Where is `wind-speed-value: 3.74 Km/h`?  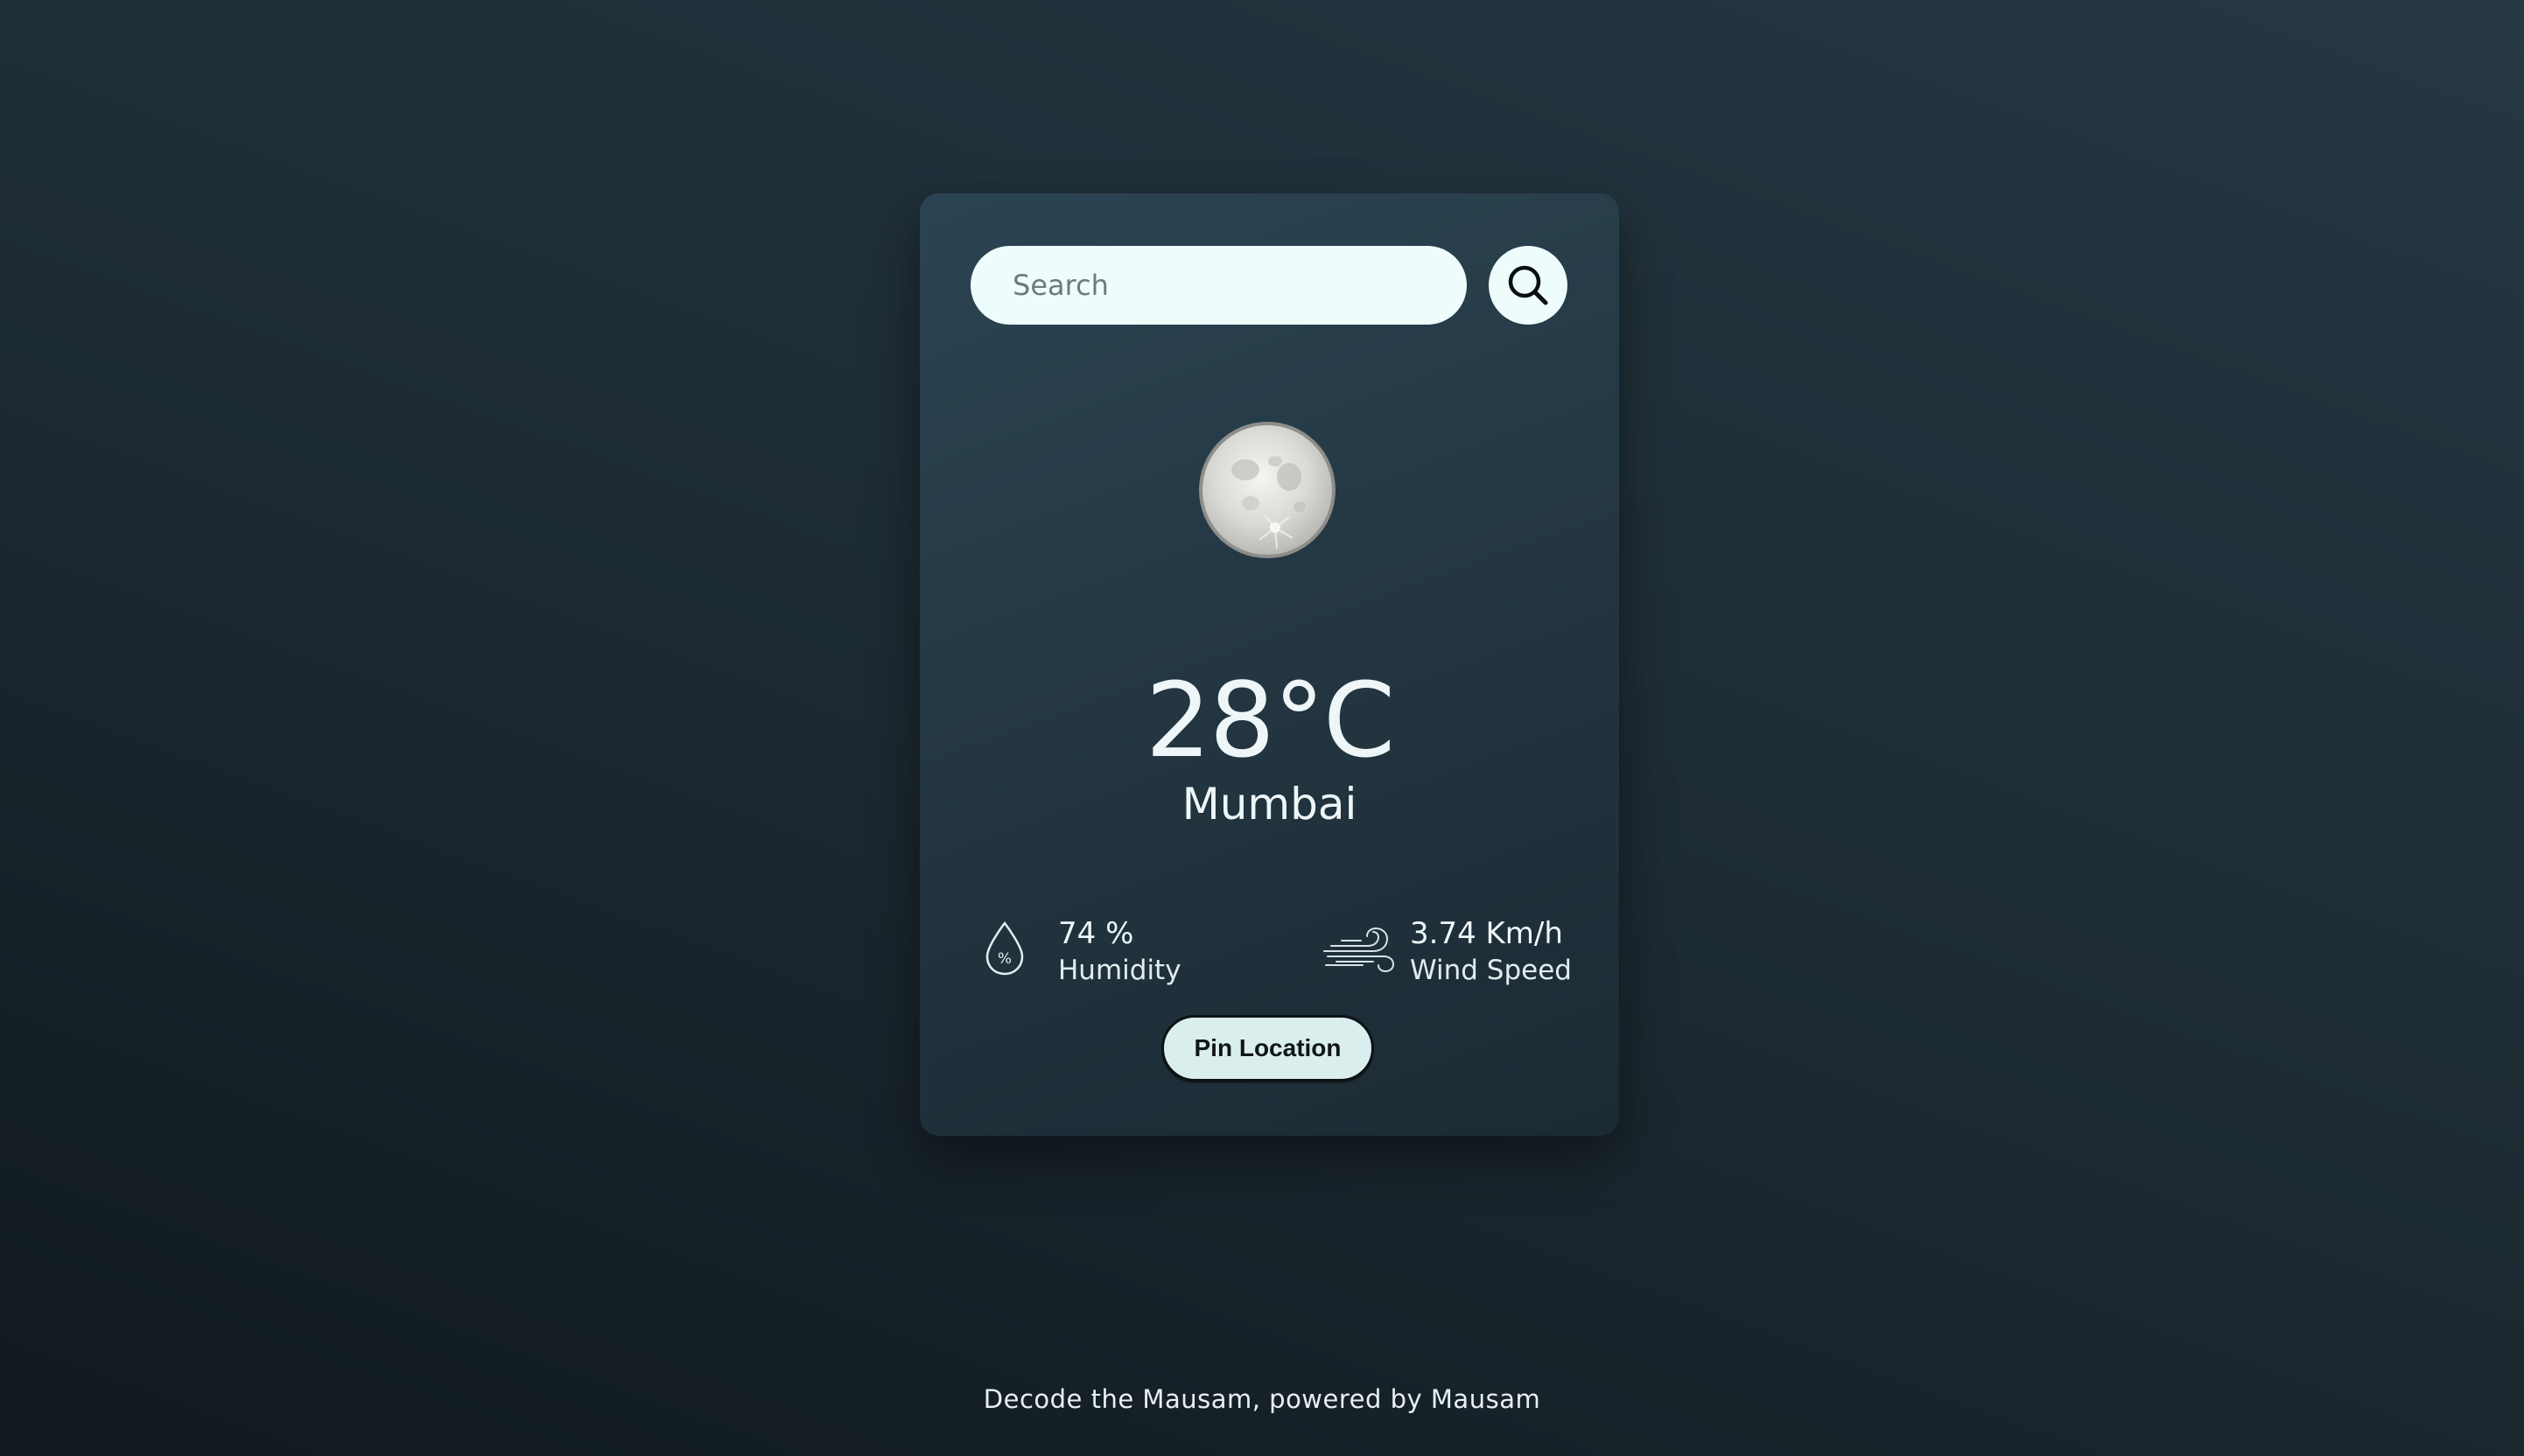 wind-speed-value: 3.74 Km/h is located at coordinates (1486, 933).